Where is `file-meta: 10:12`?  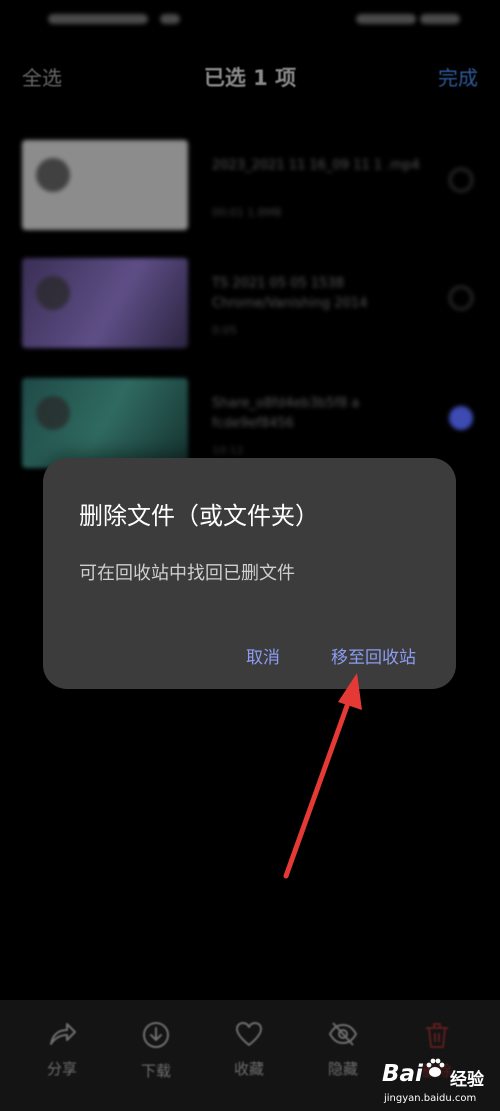
file-meta: 10:12 is located at coordinates (228, 450).